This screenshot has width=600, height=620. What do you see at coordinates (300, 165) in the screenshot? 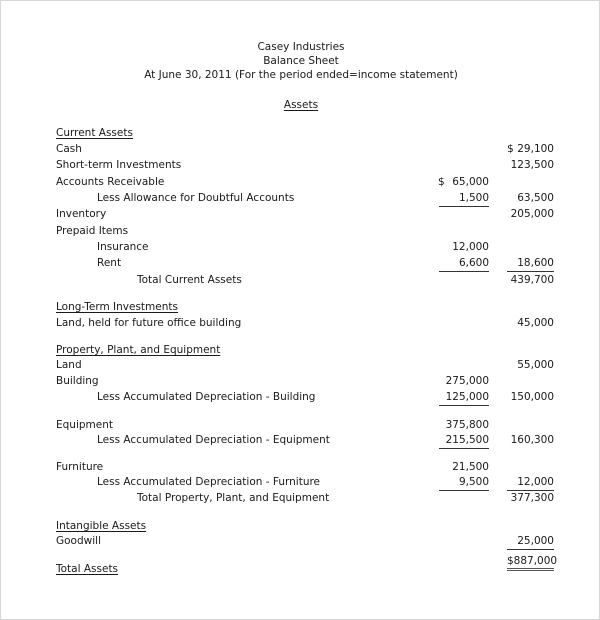
I see `line-item-short-term-investments: Short-term Investments 123,500` at bounding box center [300, 165].